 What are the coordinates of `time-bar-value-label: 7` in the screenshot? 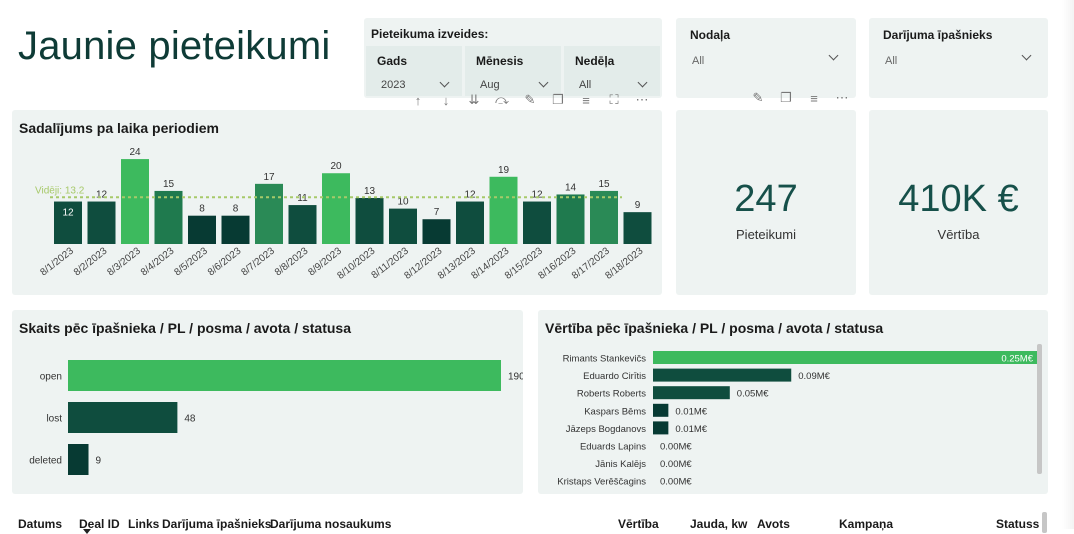 It's located at (437, 212).